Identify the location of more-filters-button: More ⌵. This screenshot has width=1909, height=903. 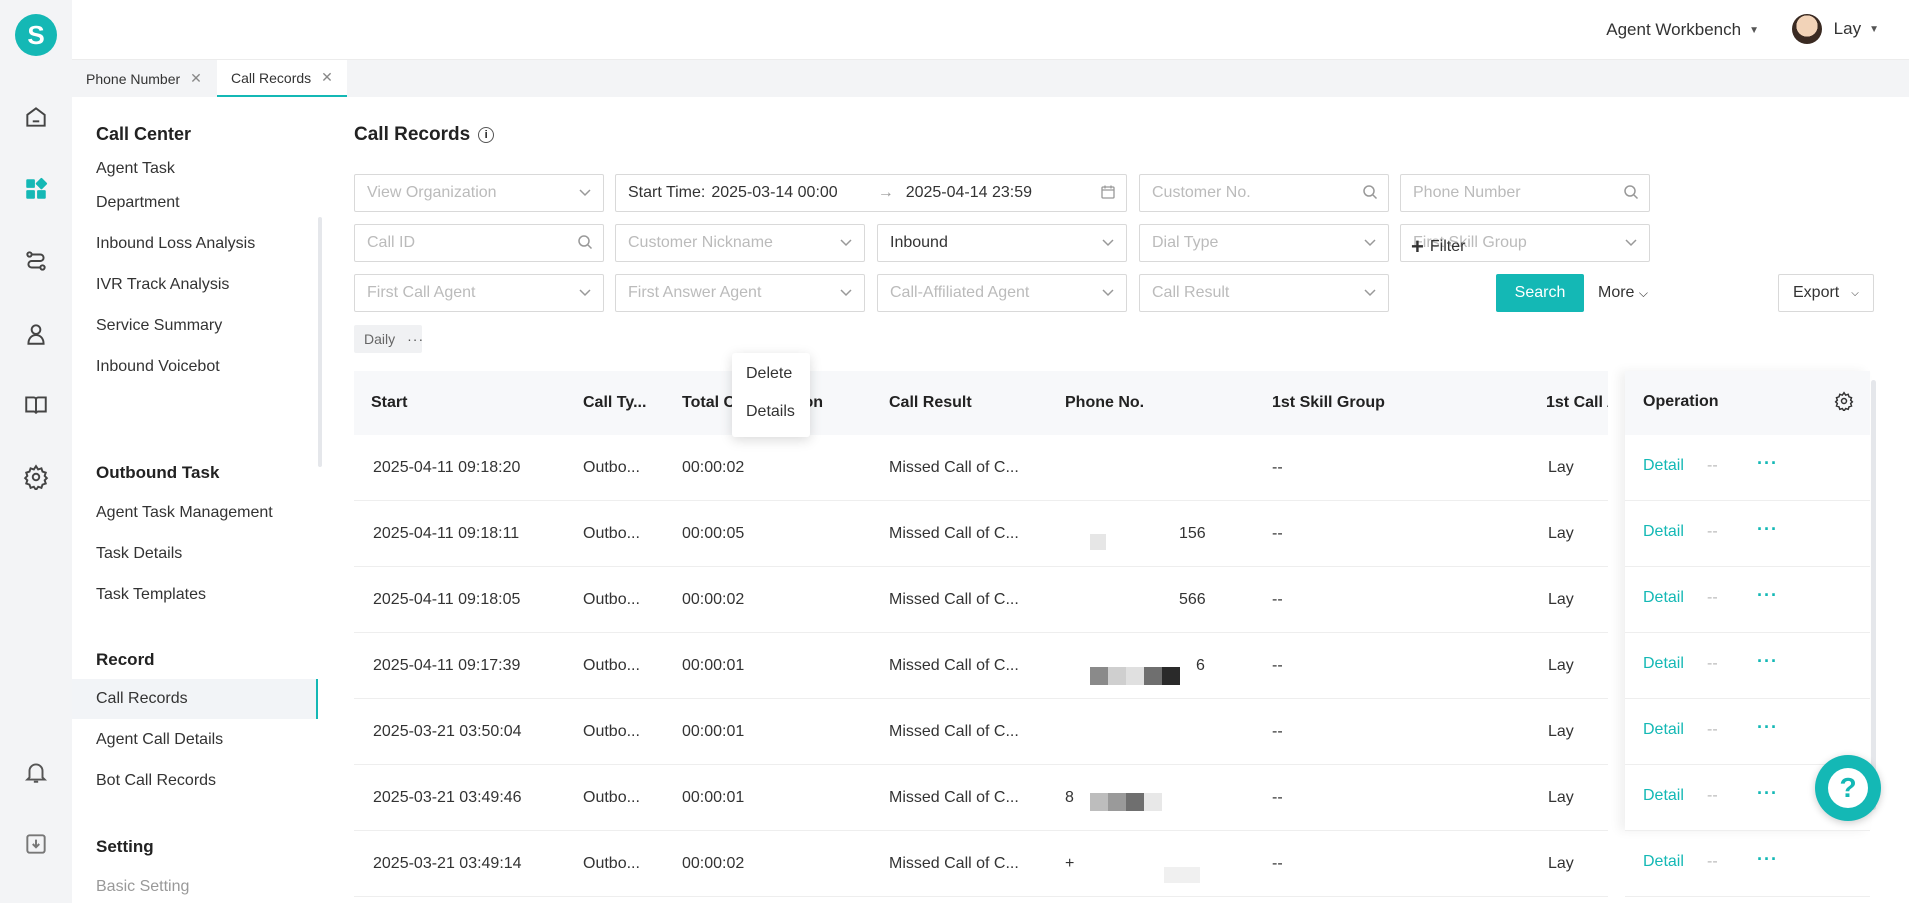
(1623, 293).